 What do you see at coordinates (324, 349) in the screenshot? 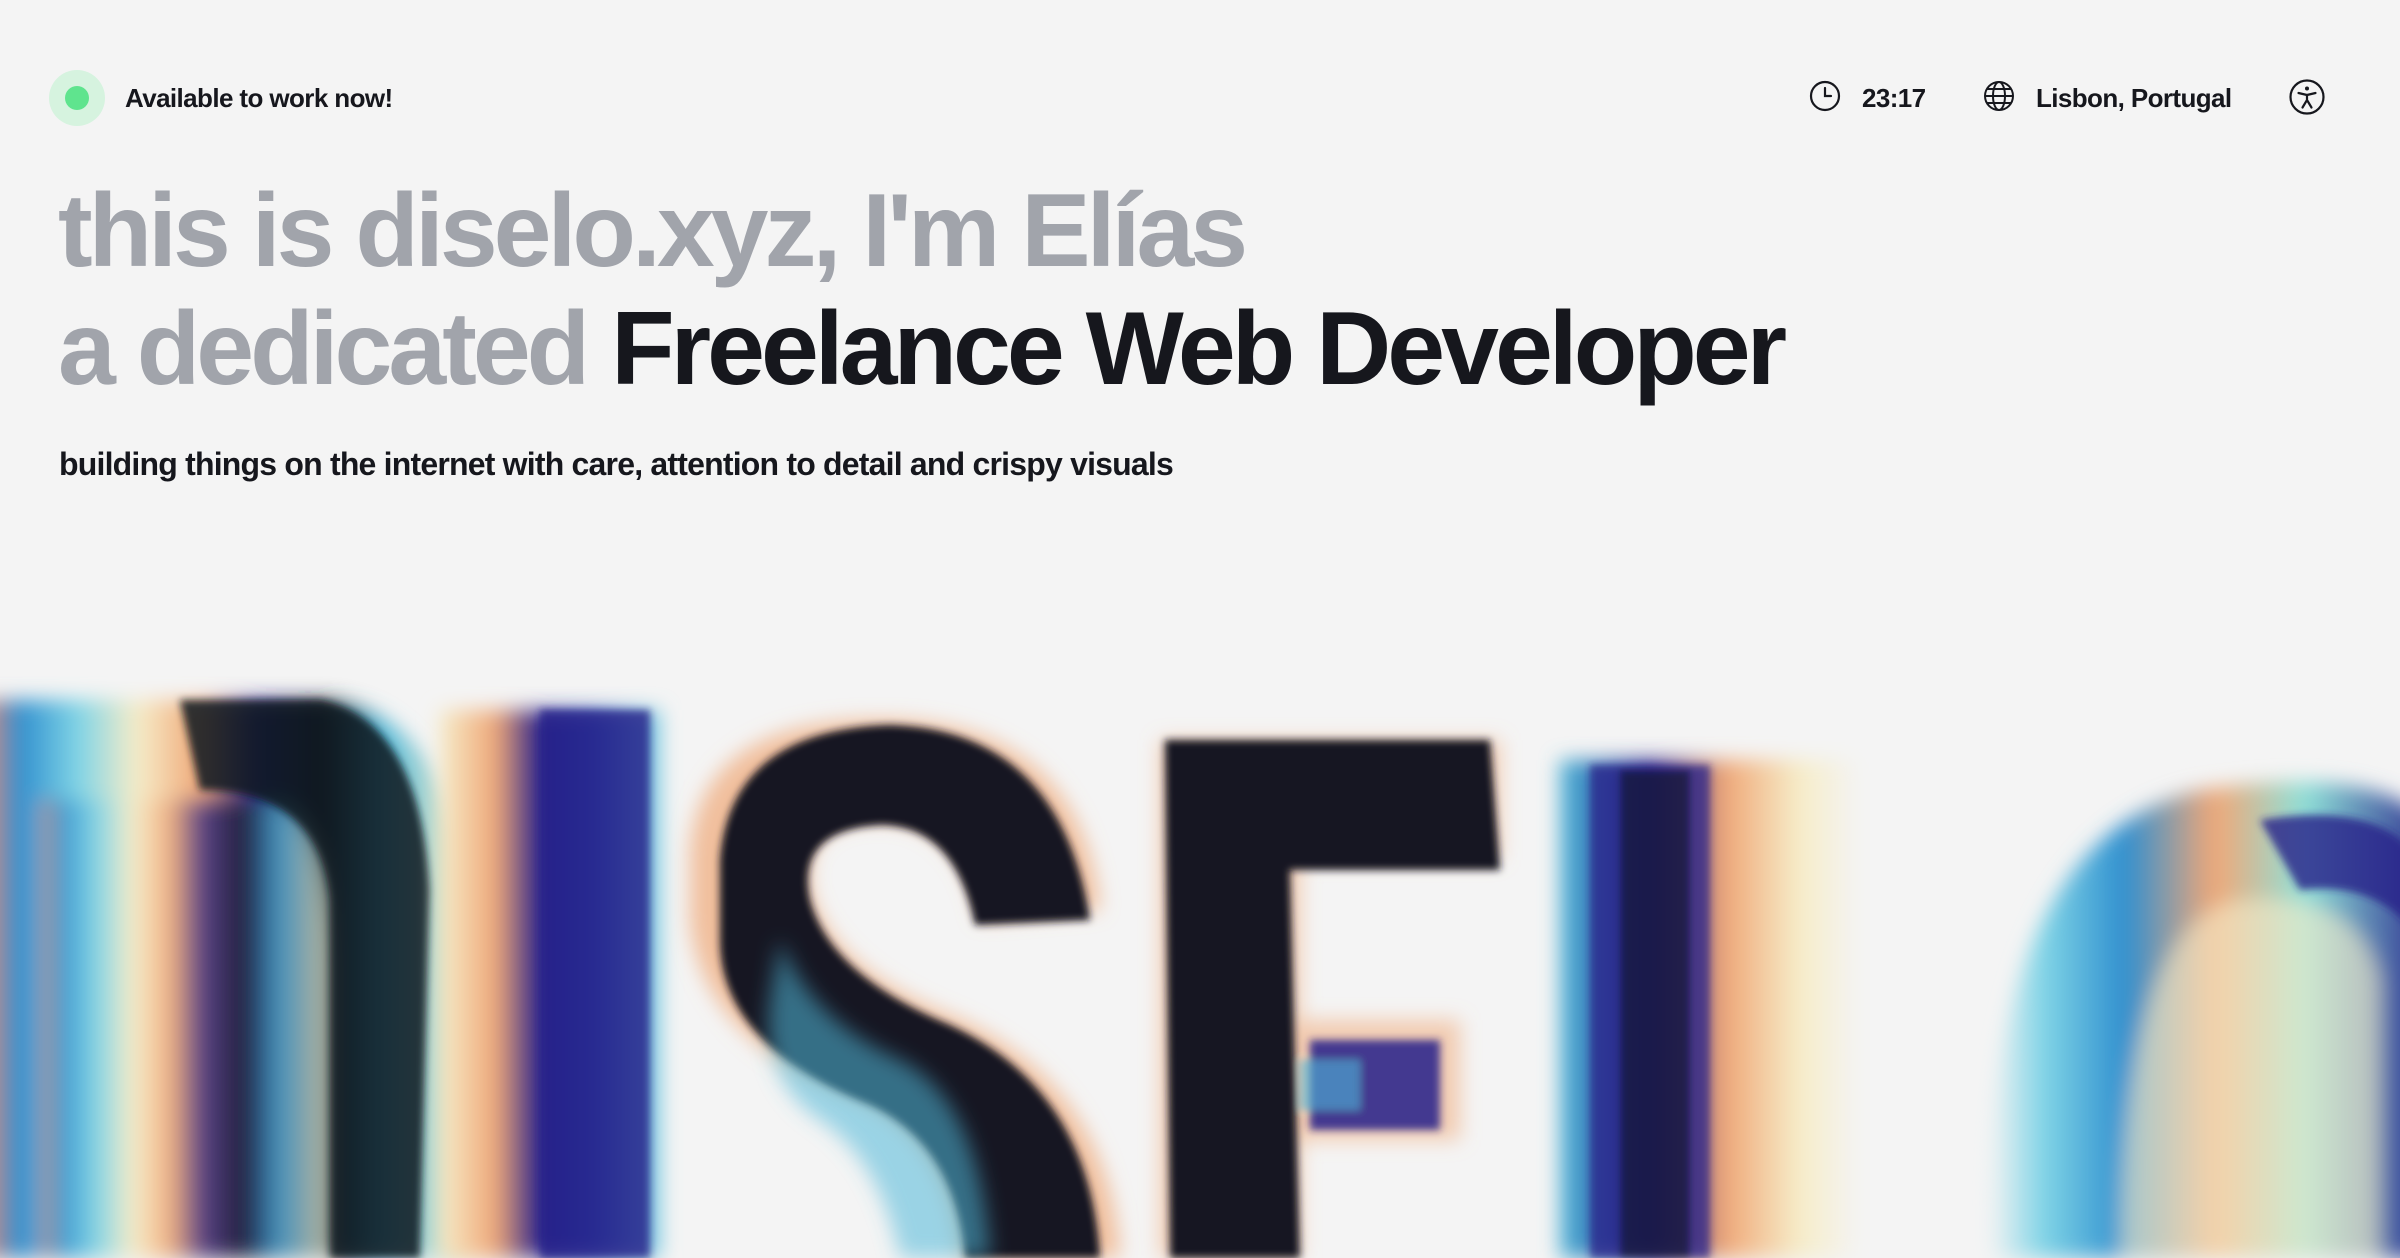
I see `hero-line-2-muted: a dedicated` at bounding box center [324, 349].